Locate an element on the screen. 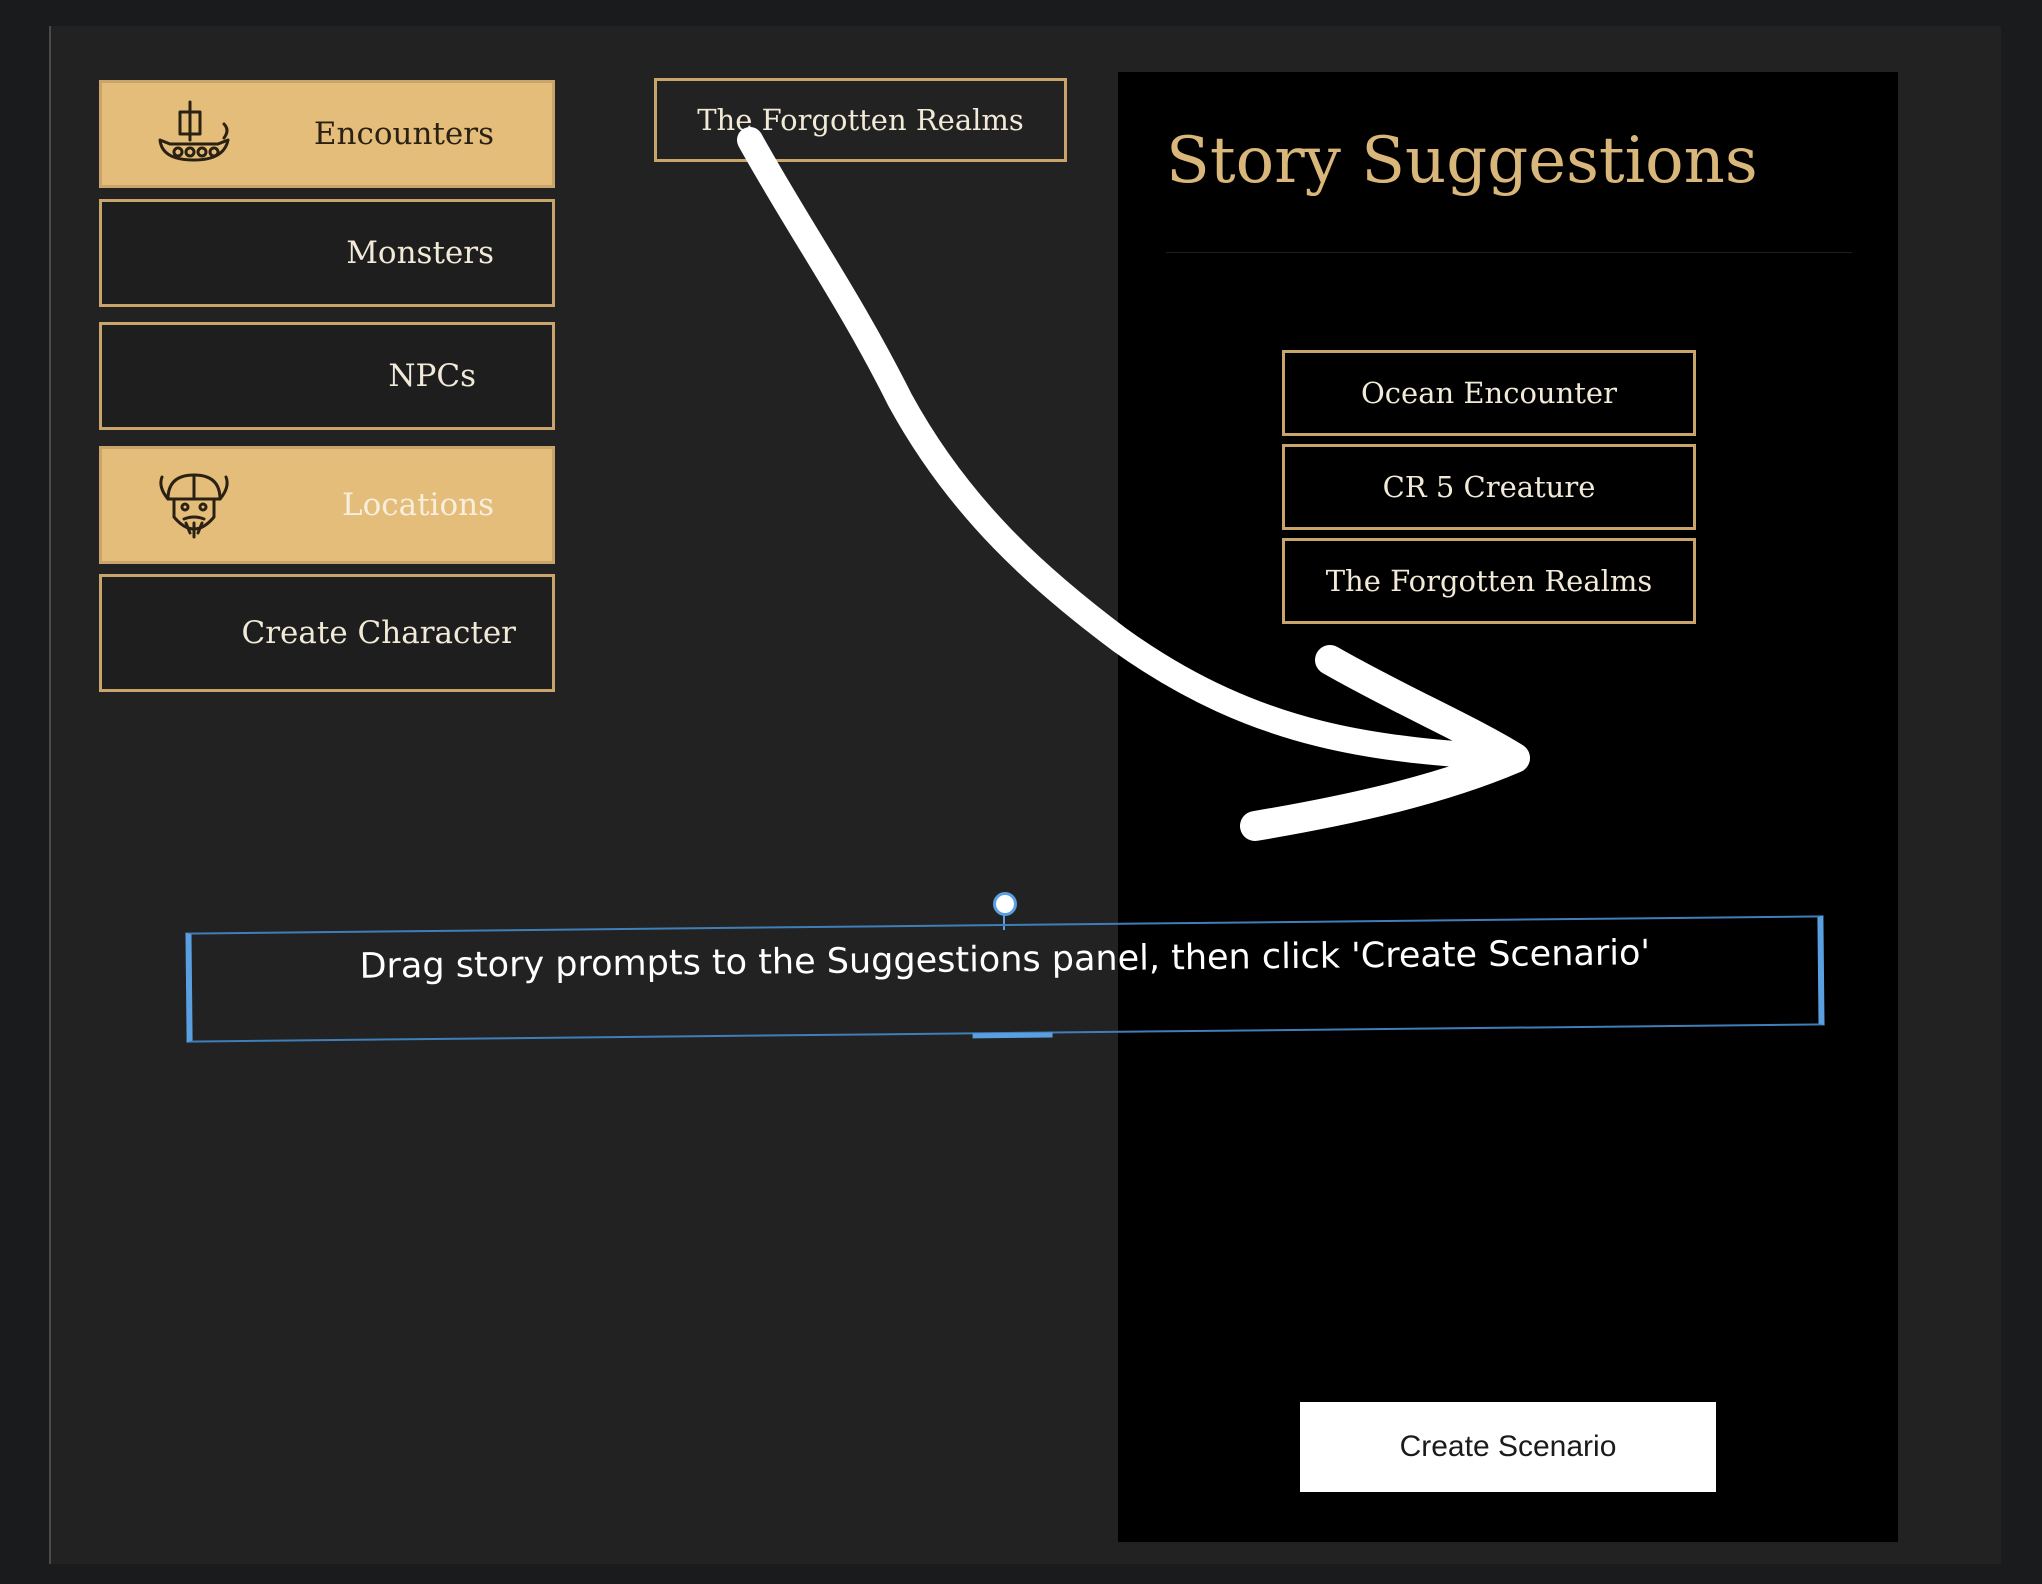 Image resolution: width=2042 pixels, height=1584 pixels. viking-ship-icon is located at coordinates (194, 131).